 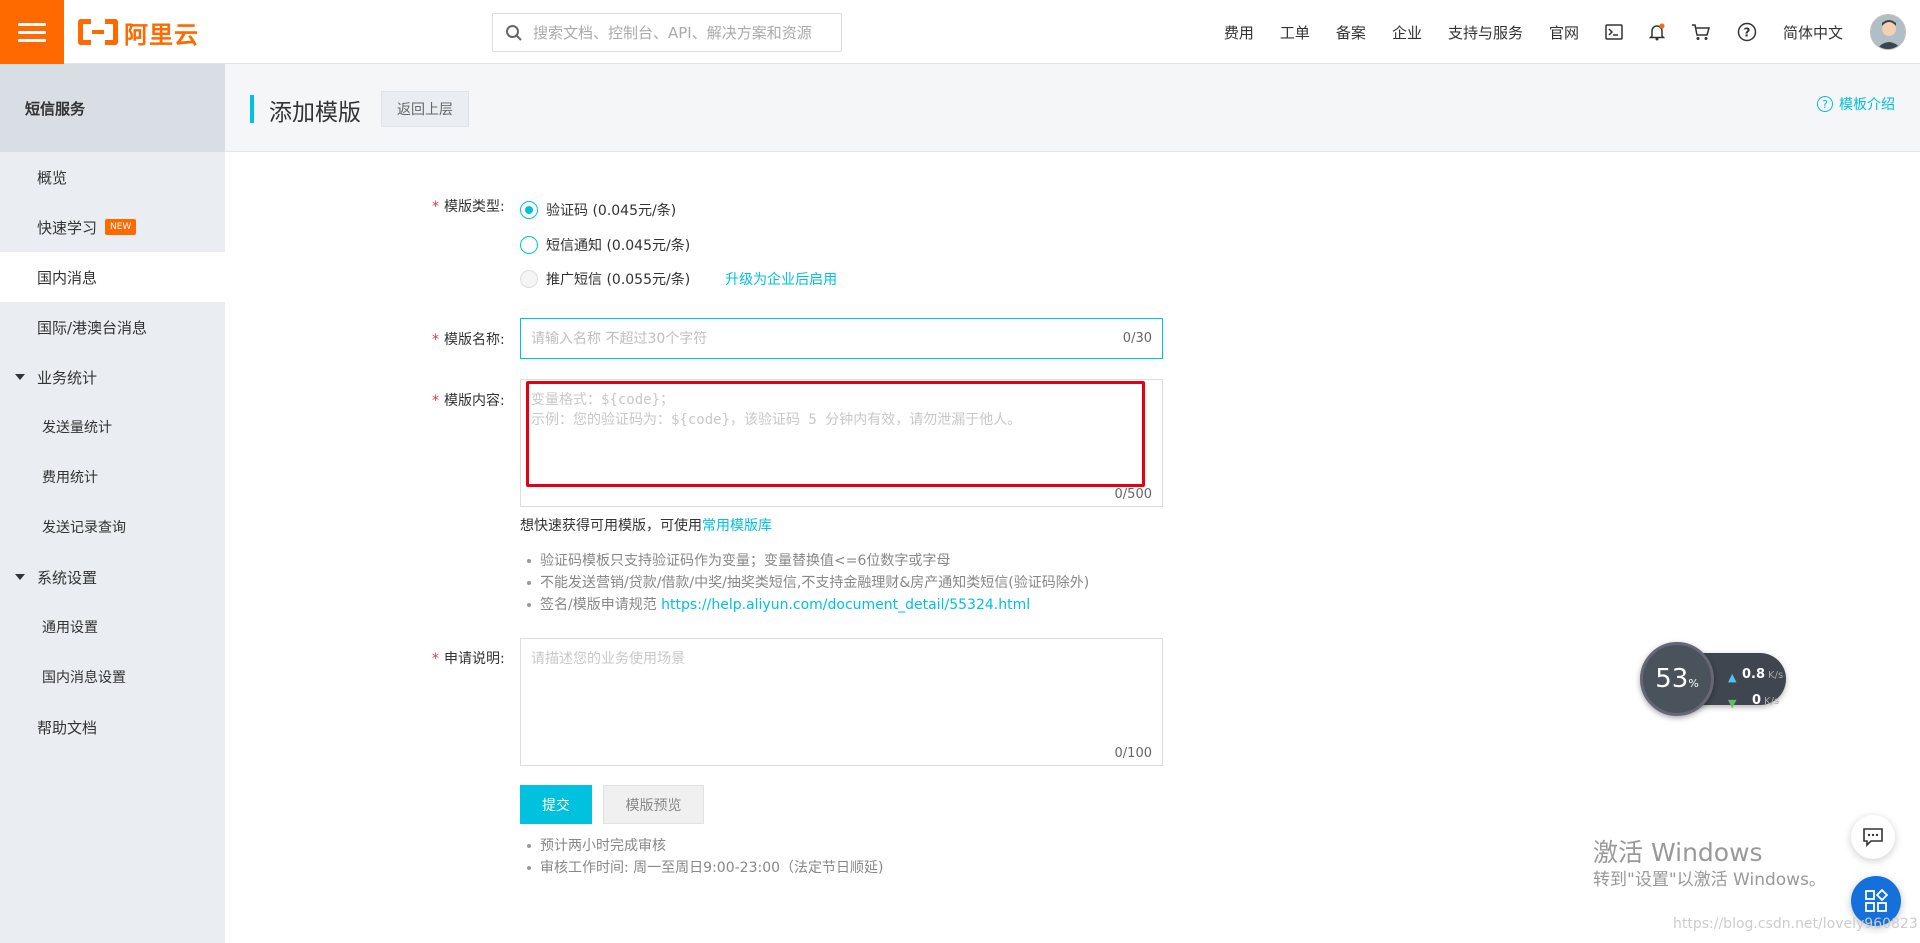 I want to click on rule-text: 签名/模版申请规范, so click(x=601, y=605).